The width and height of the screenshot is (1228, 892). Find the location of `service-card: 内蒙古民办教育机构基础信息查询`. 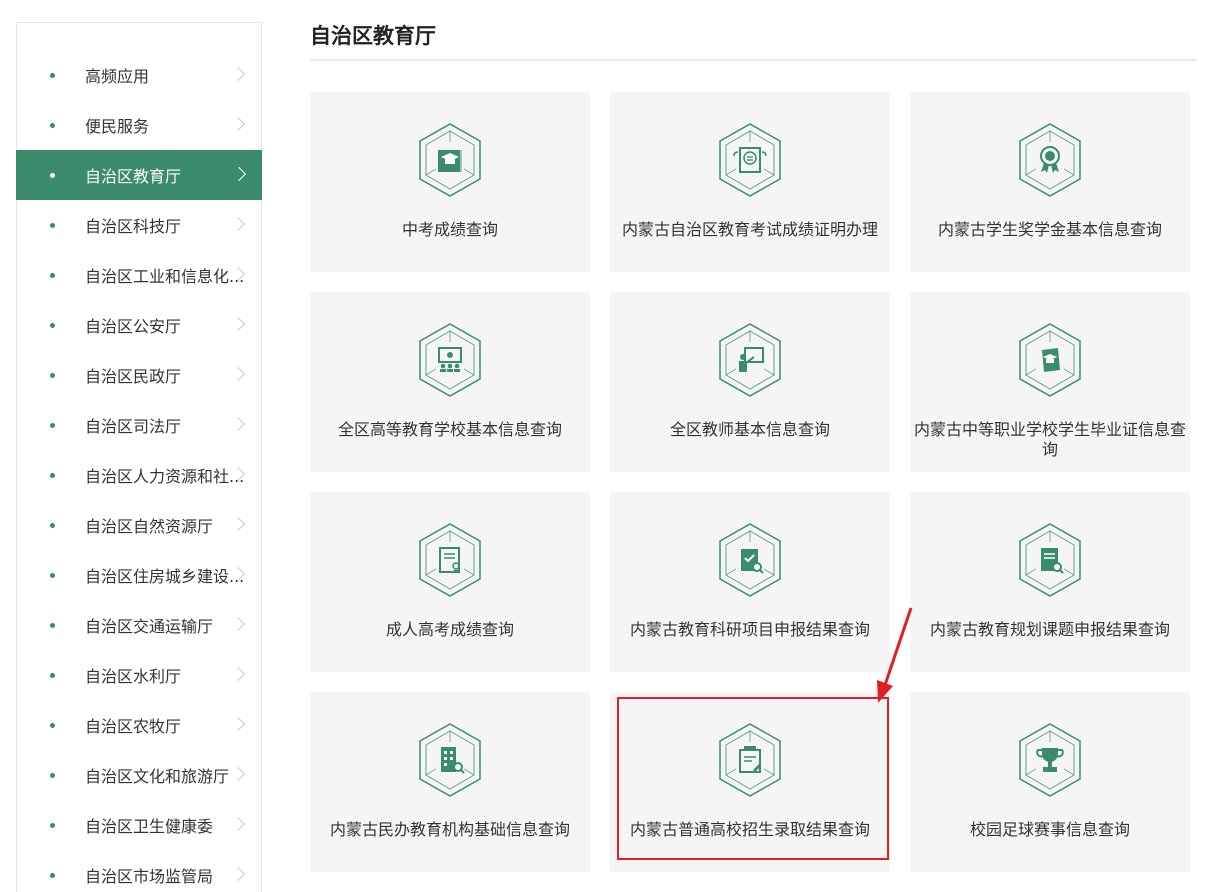

service-card: 内蒙古民办教育机构基础信息查询 is located at coordinates (450, 782).